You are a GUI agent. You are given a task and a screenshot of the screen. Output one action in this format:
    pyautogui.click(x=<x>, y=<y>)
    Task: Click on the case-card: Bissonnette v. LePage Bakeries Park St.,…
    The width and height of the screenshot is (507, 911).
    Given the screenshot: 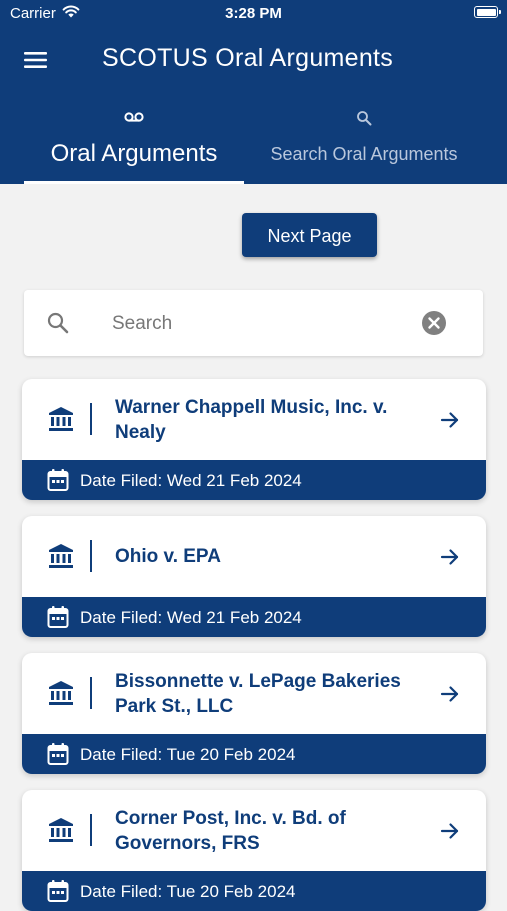 What is the action you would take?
    pyautogui.click(x=254, y=713)
    